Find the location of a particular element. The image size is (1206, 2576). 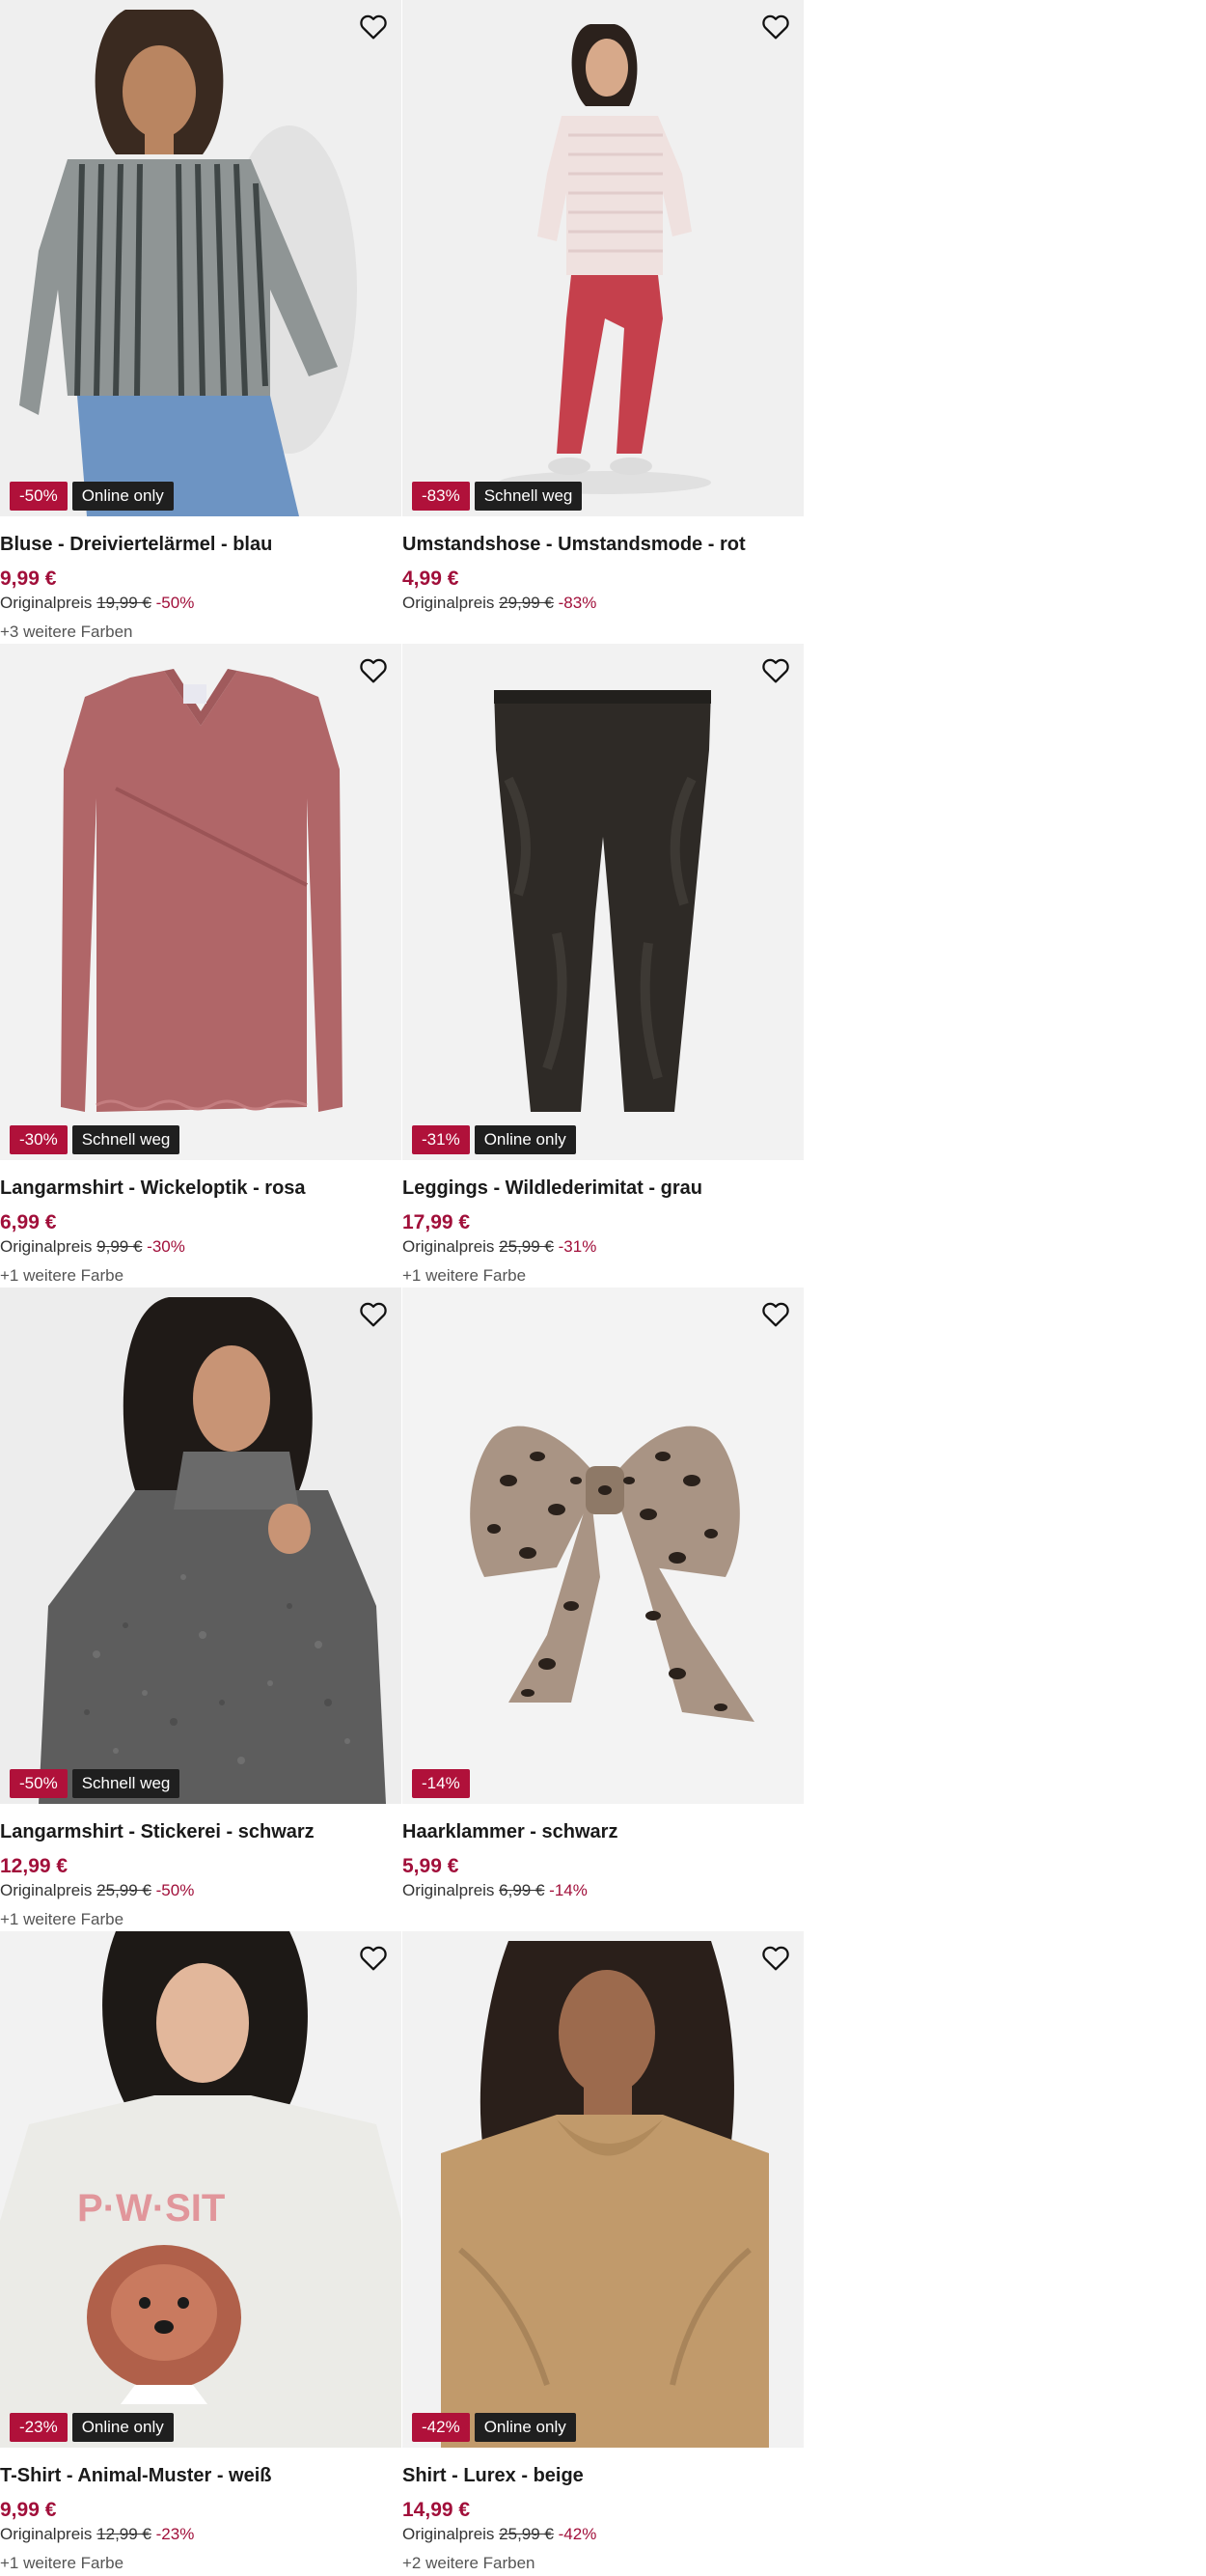

product-image: -42% Online only is located at coordinates (603, 2189).